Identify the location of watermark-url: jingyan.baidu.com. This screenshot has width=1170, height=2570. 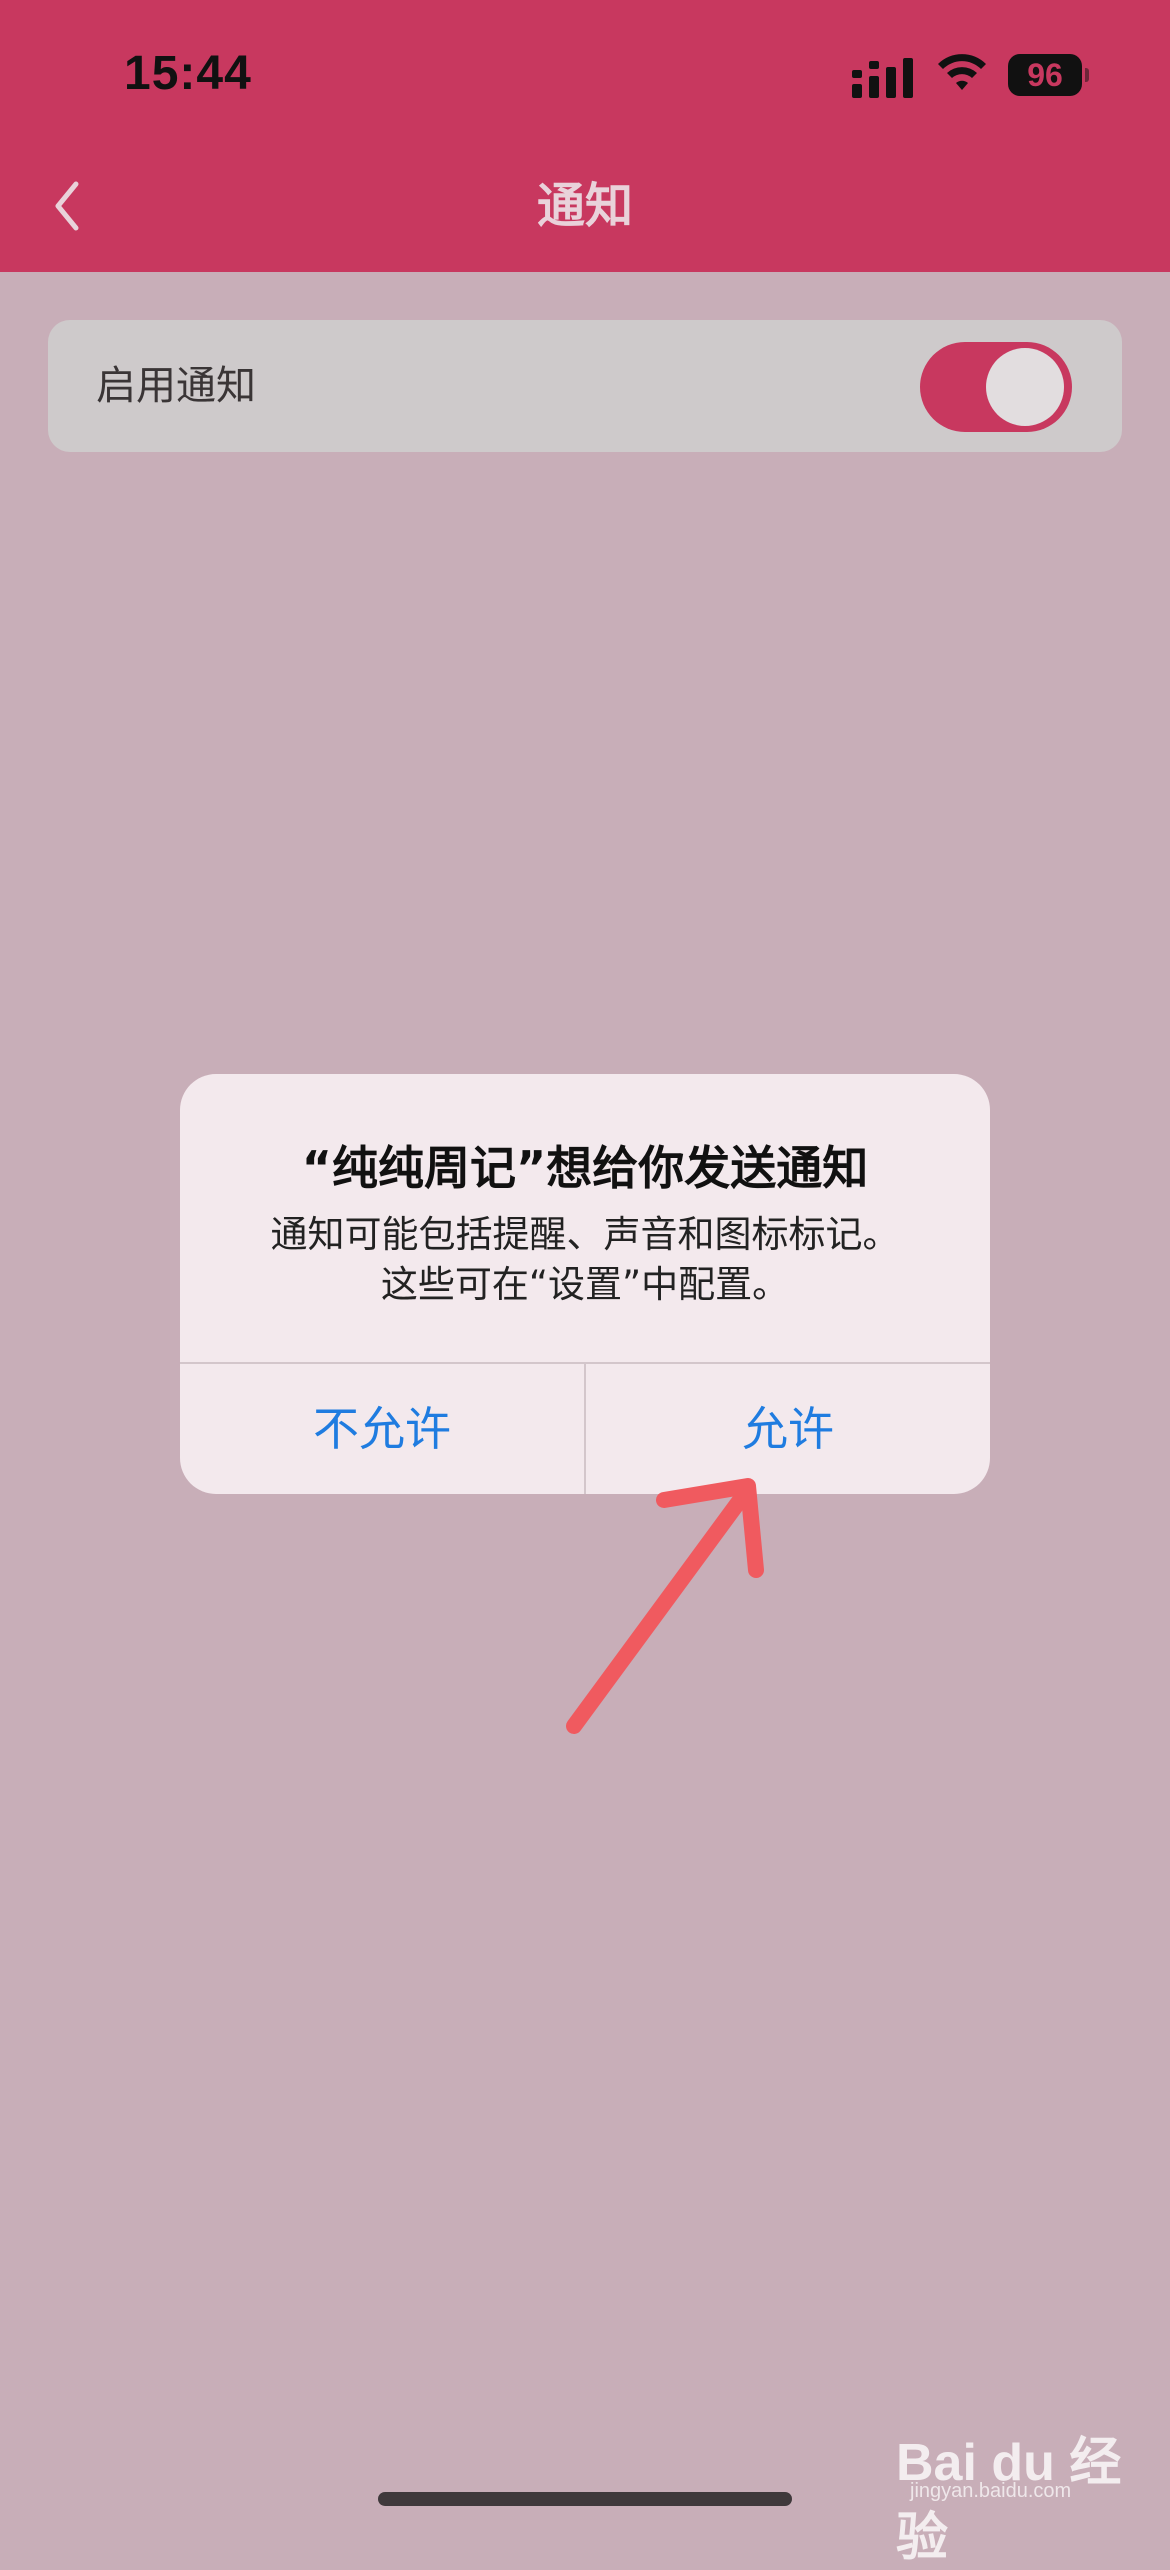
(991, 2491).